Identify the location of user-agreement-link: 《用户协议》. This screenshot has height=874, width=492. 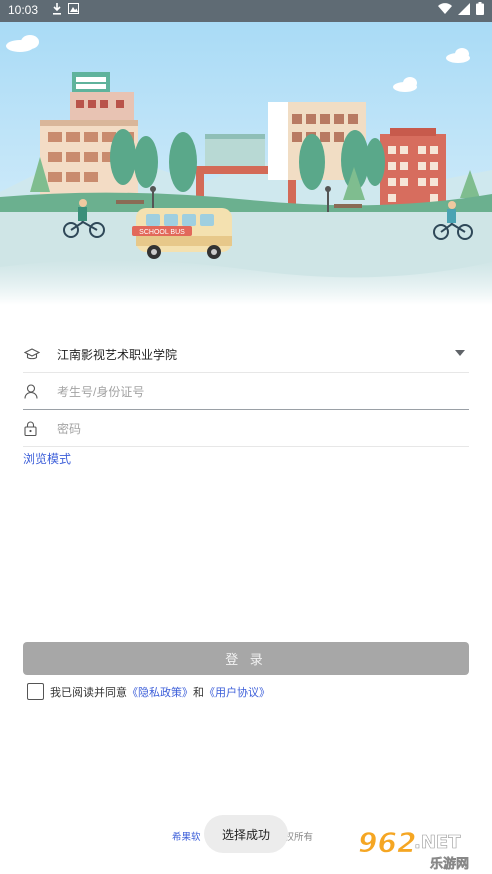
(237, 692).